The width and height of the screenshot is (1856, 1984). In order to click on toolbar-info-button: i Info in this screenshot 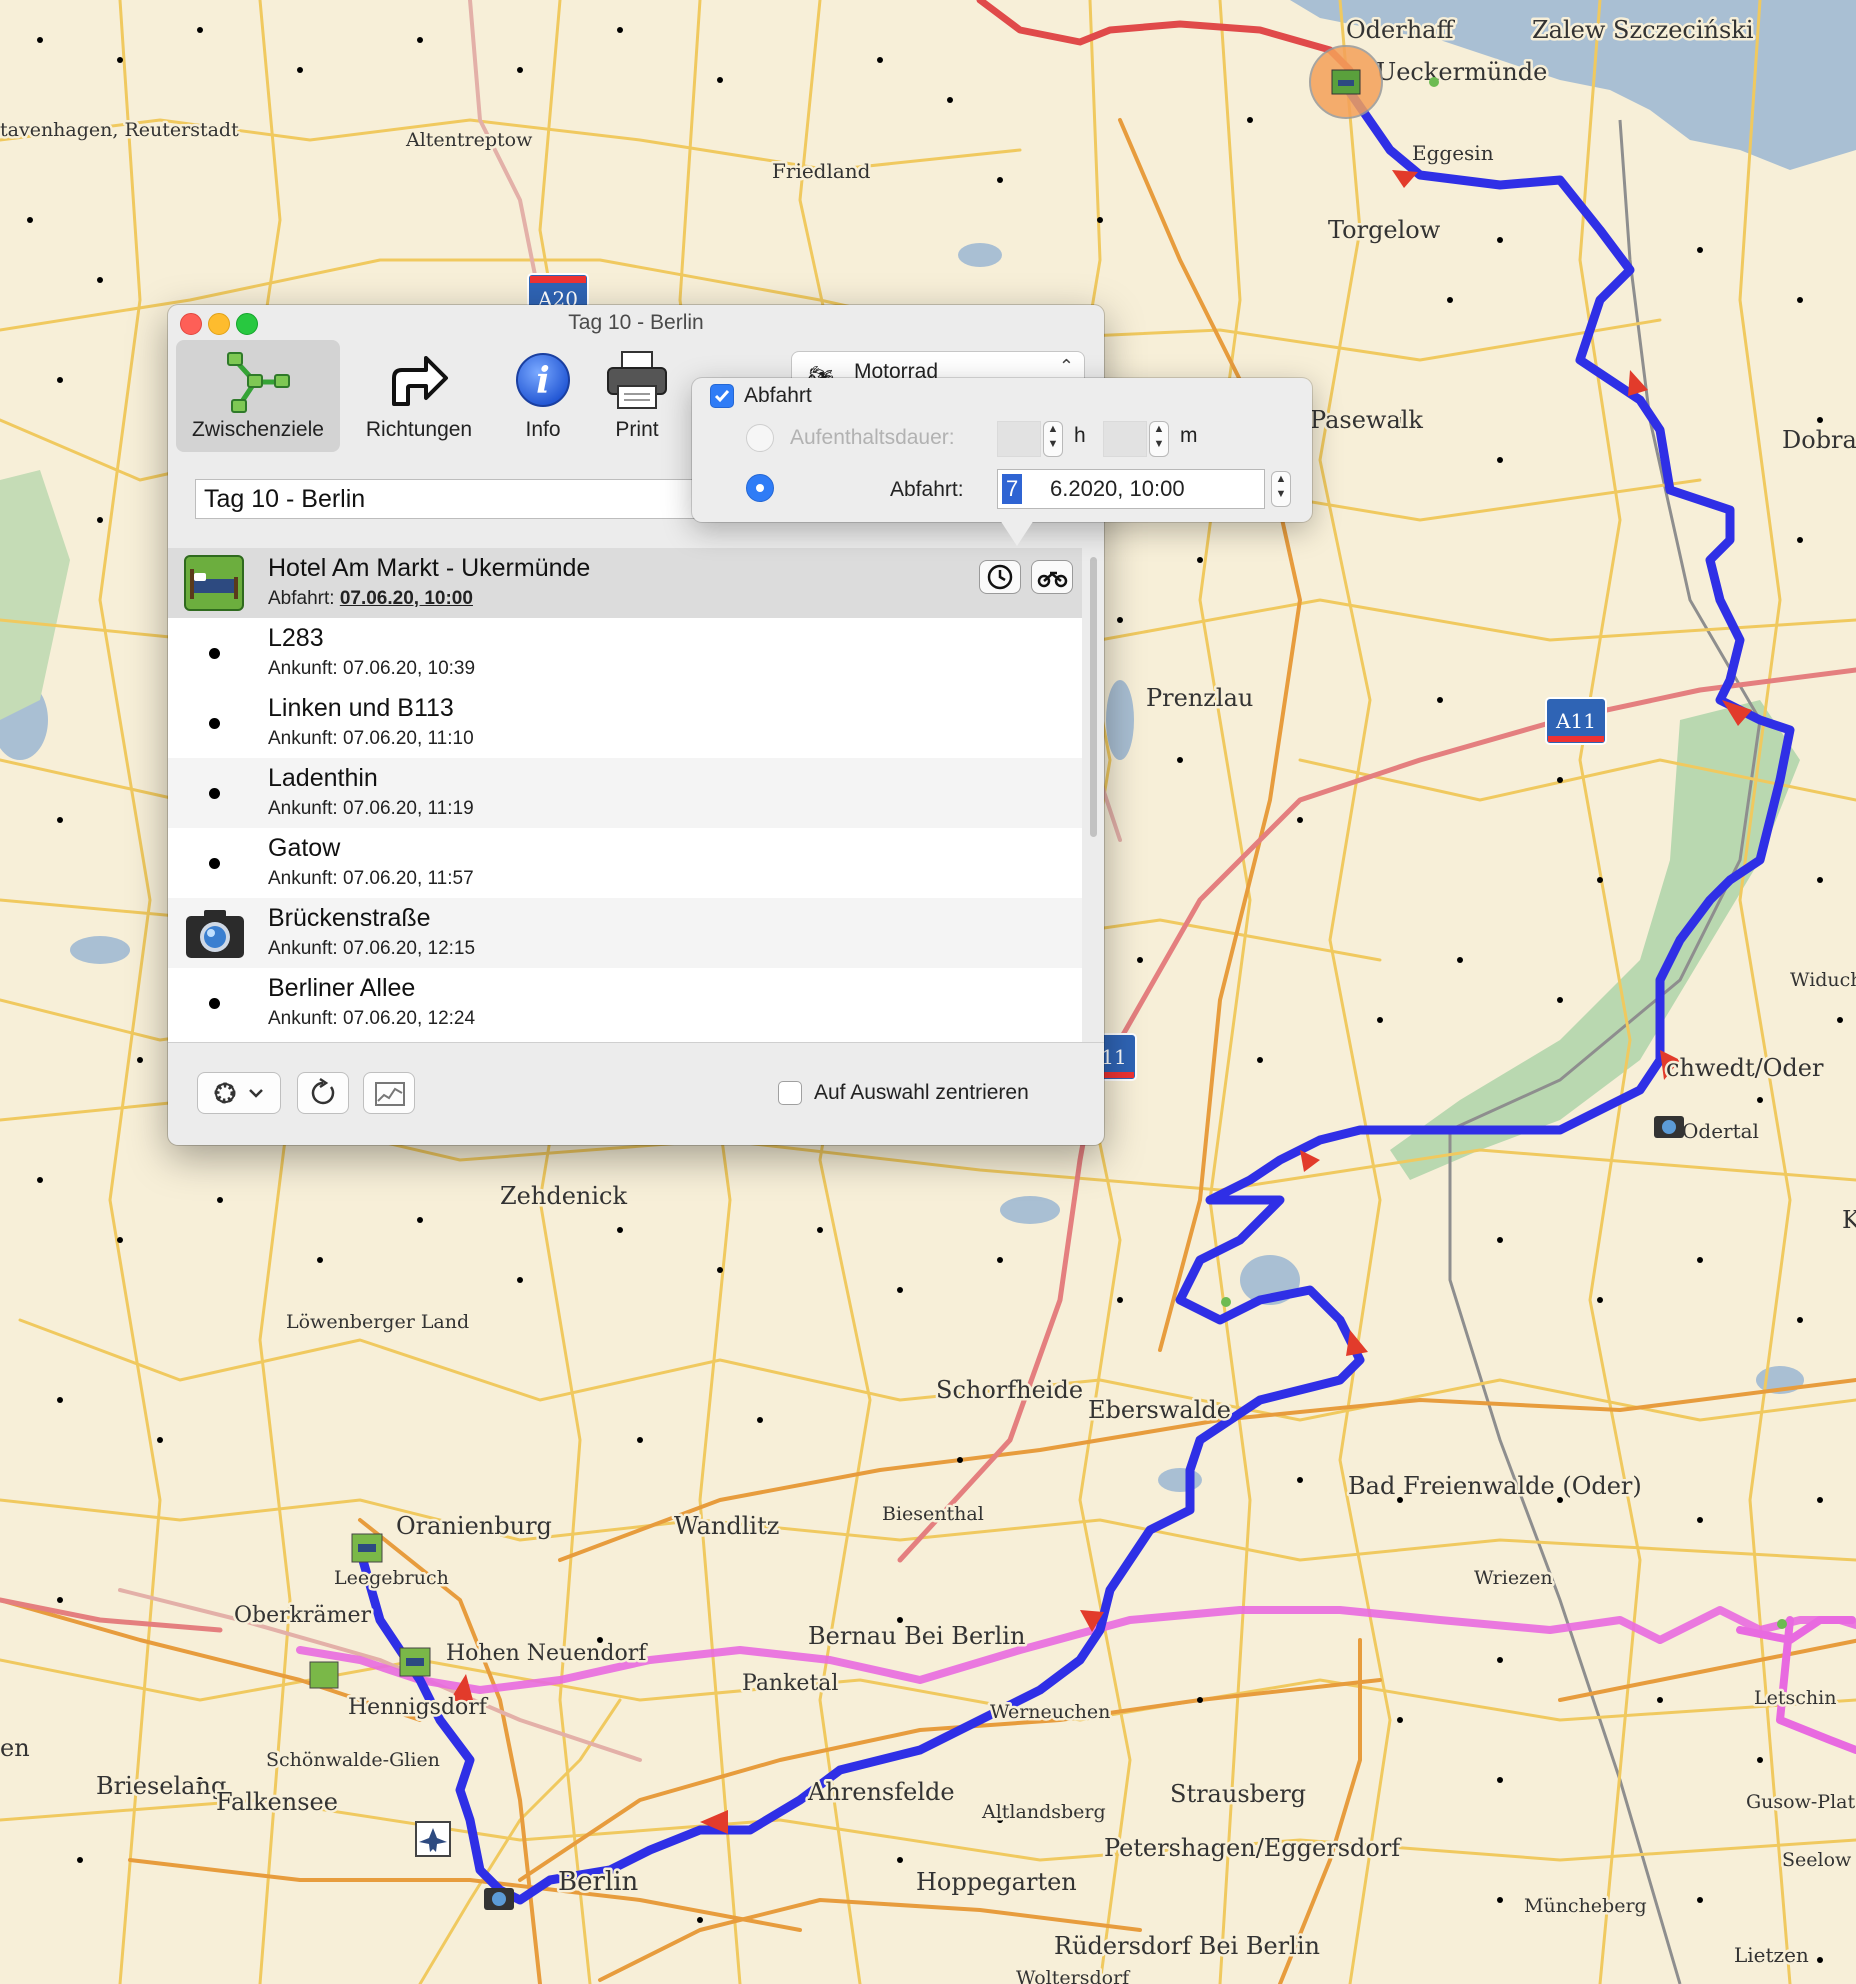, I will do `click(543, 396)`.